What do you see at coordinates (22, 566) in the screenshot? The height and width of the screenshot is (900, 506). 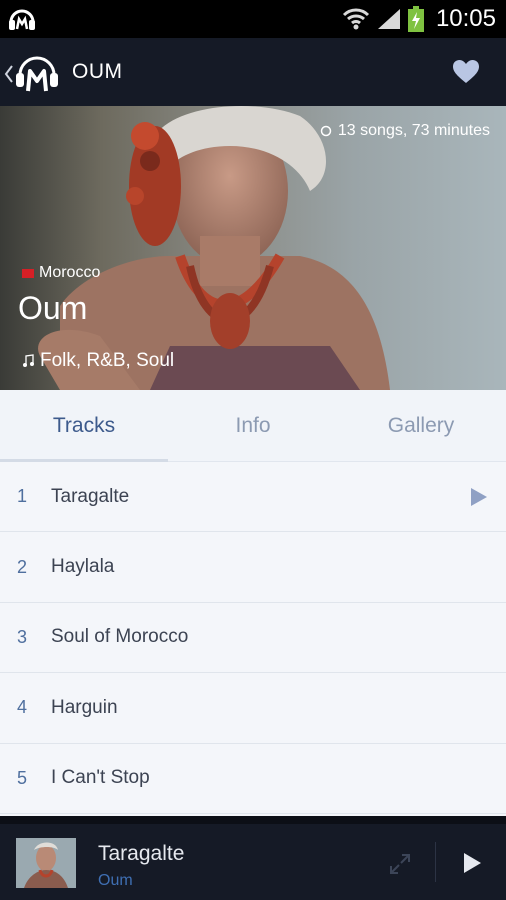 I see `track-number: 2` at bounding box center [22, 566].